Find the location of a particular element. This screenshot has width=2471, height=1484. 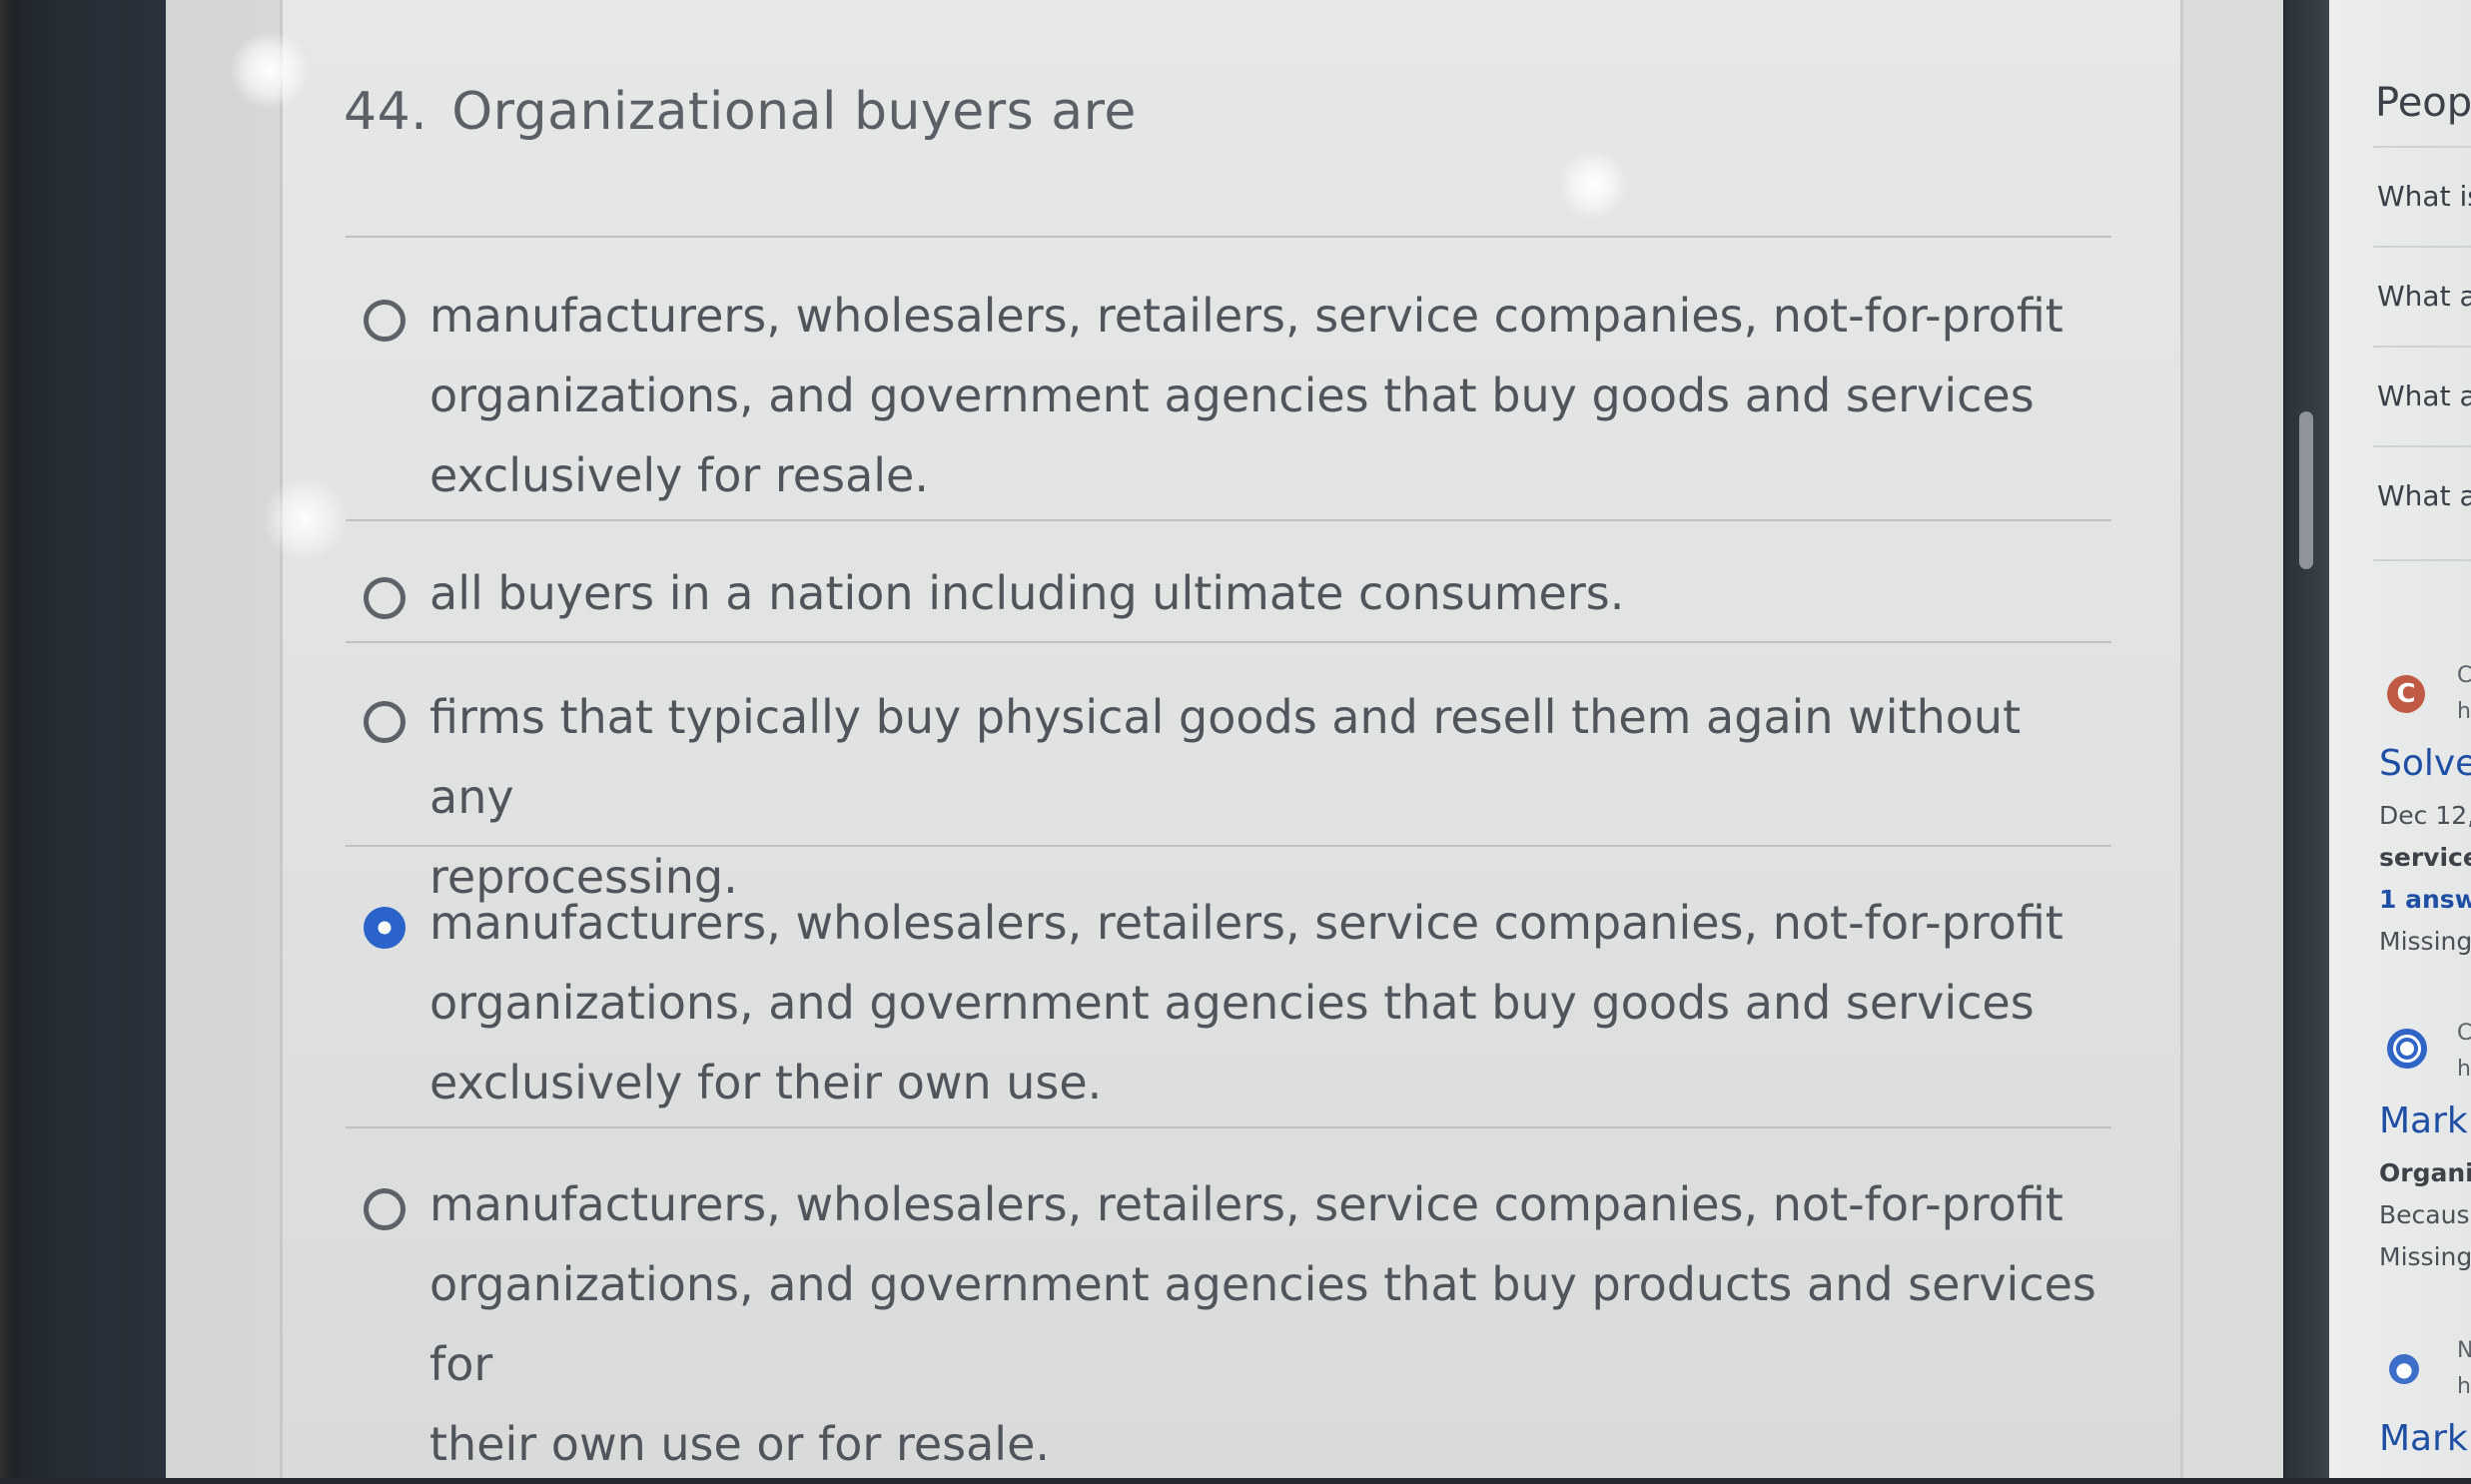

result-2-url: h is located at coordinates (2464, 1069).